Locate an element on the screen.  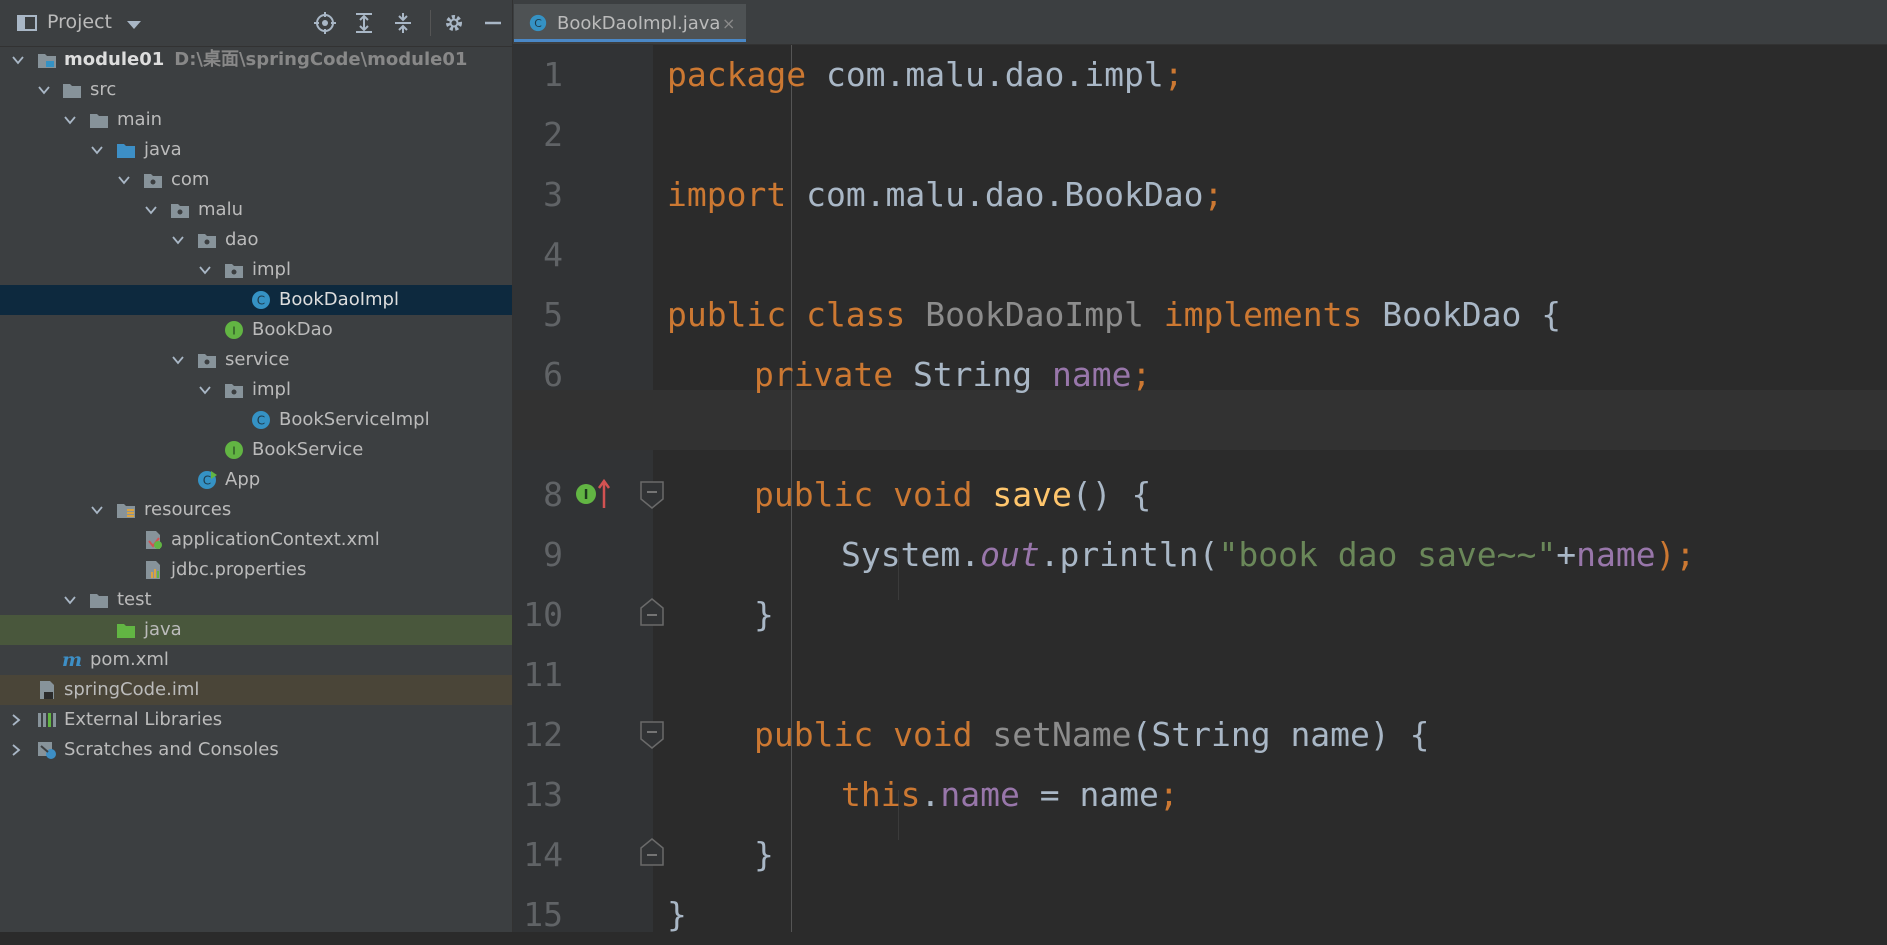
svg-text: C is located at coordinates (207, 481).